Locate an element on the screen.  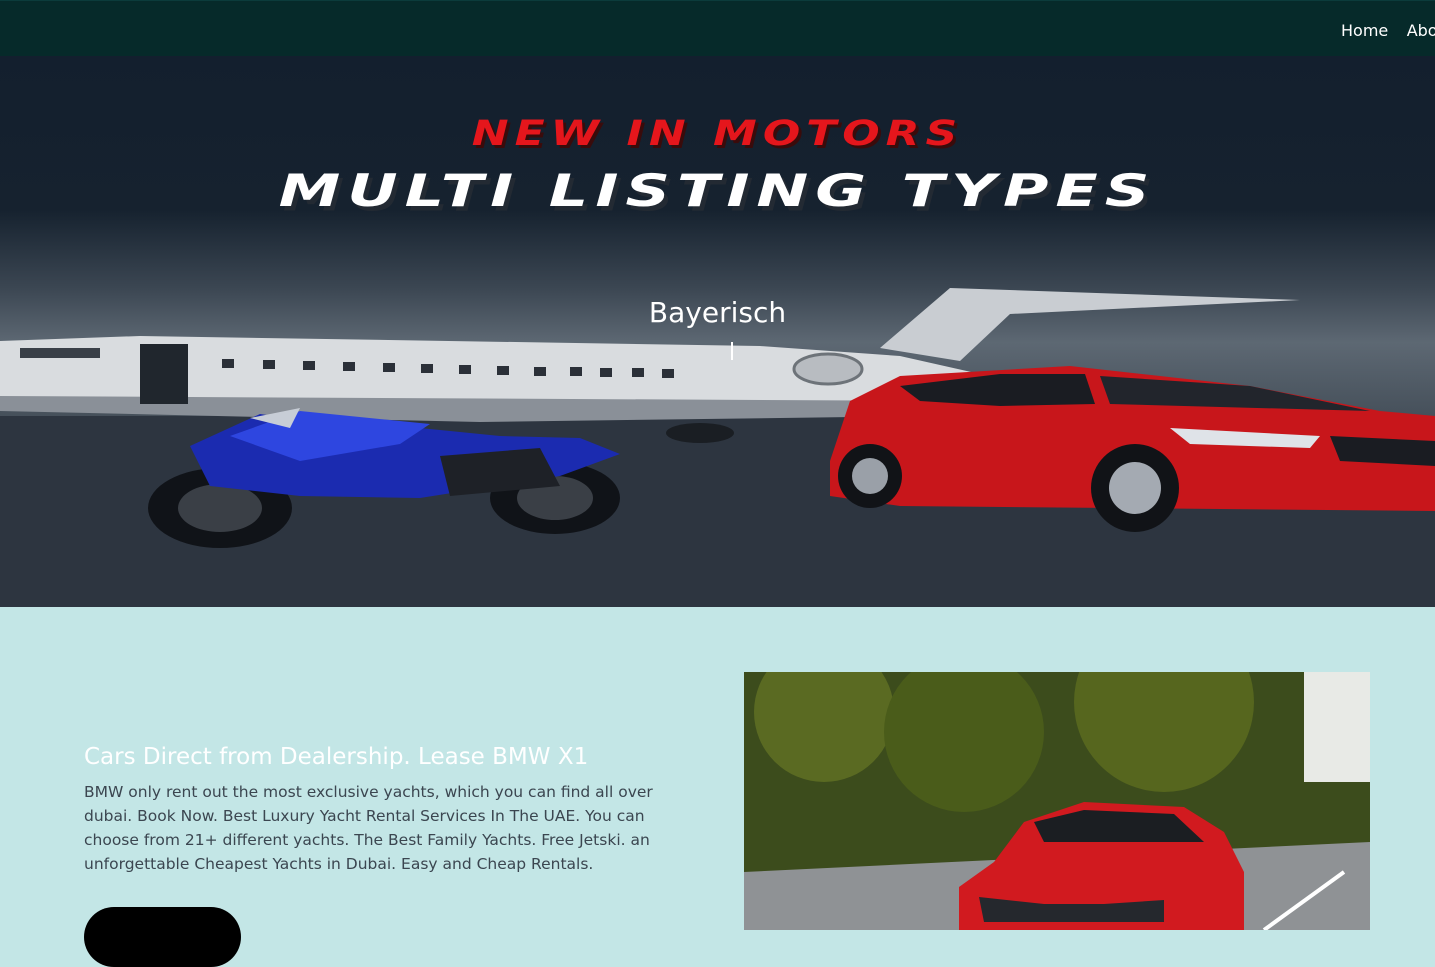
top-navbar: Home About is located at coordinates (717, 28).